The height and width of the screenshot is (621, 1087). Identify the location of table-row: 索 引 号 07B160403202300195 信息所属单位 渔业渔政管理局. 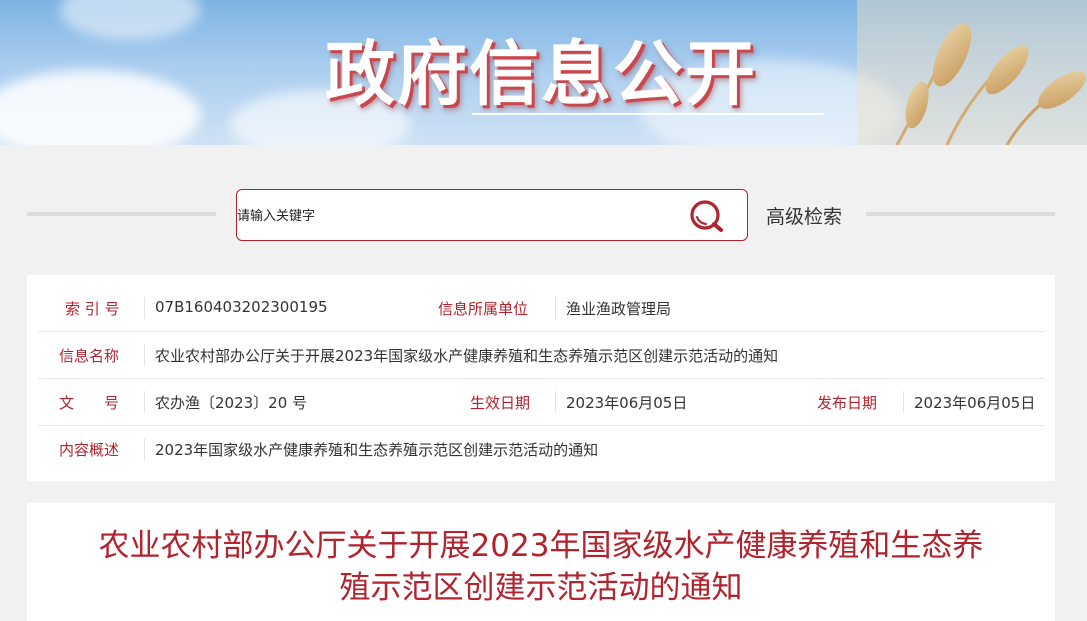
(541, 308).